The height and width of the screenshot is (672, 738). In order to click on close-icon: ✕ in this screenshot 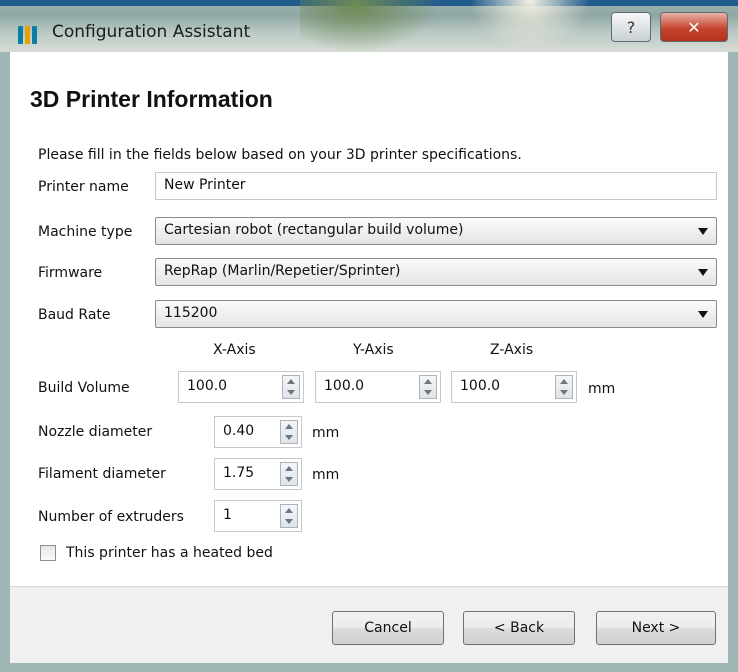, I will do `click(694, 27)`.